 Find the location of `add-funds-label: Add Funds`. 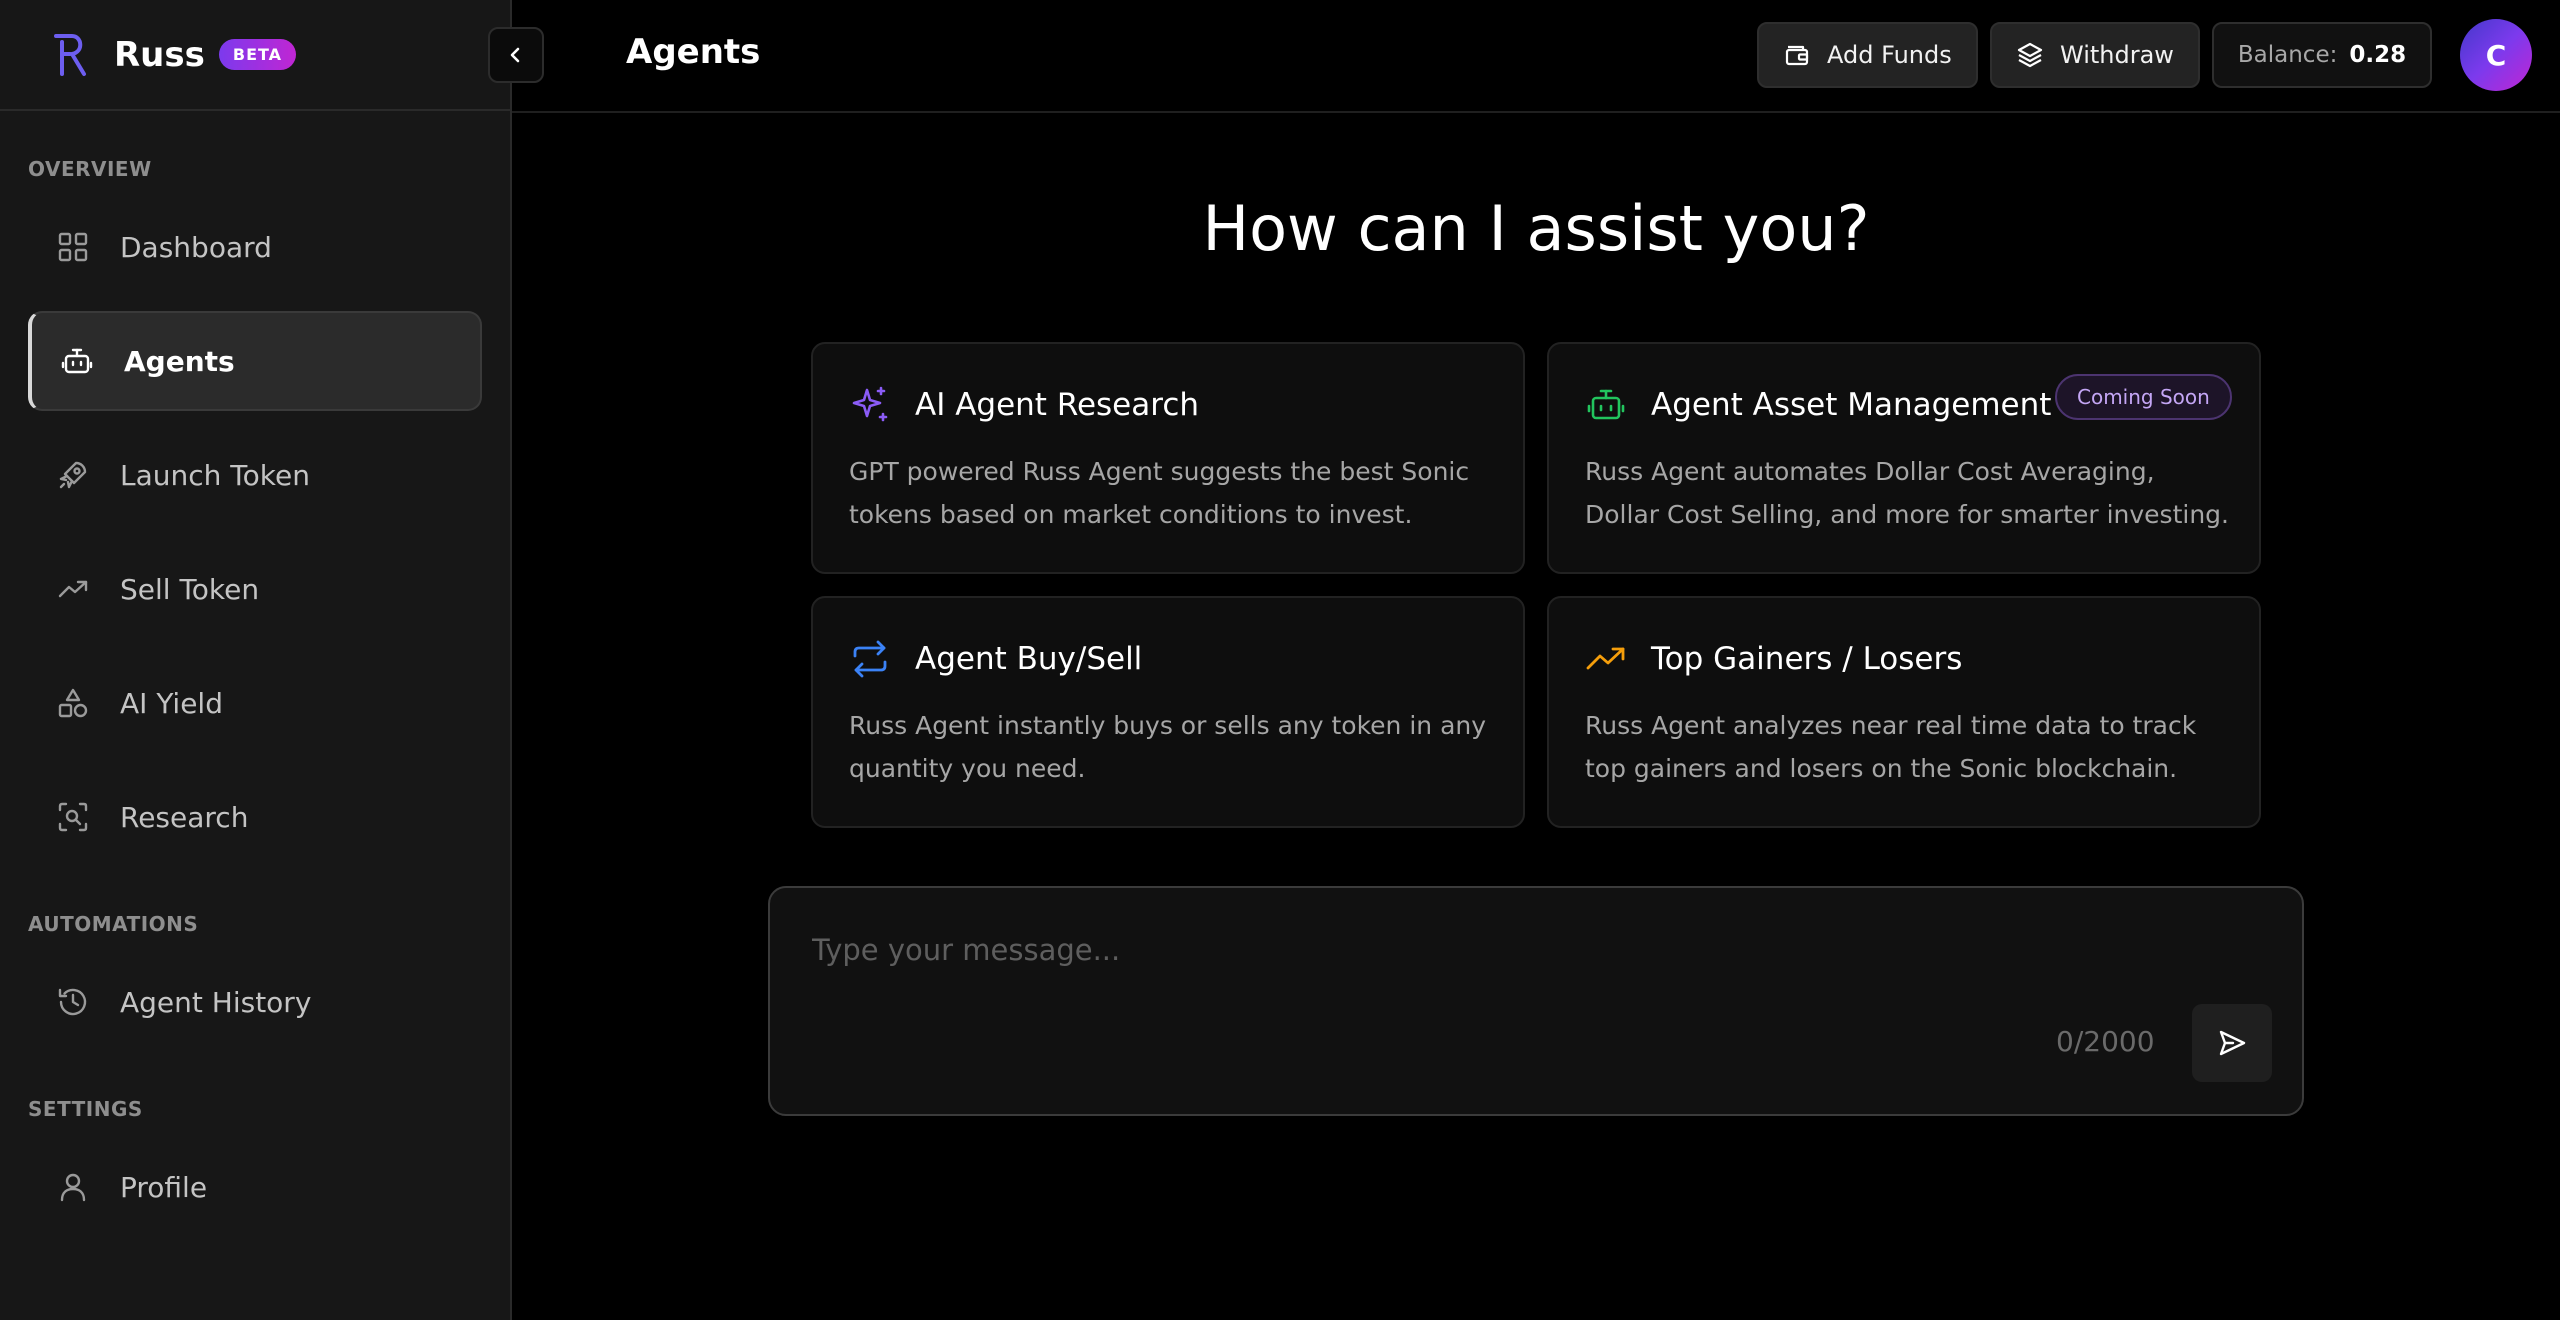

add-funds-label: Add Funds is located at coordinates (1889, 55).